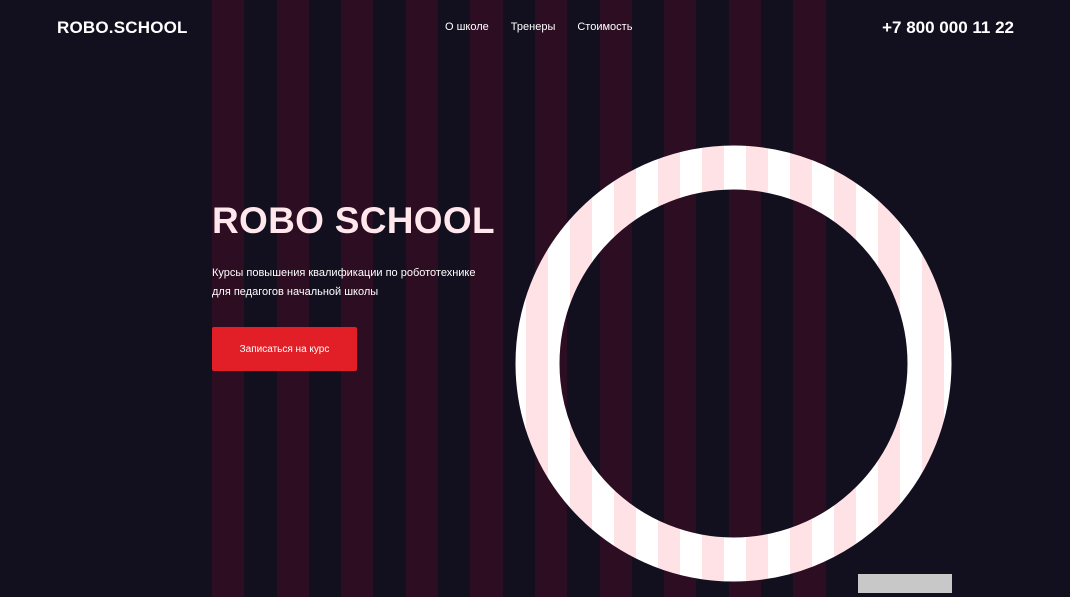 The image size is (1072, 597). I want to click on placeholder-block, so click(905, 583).